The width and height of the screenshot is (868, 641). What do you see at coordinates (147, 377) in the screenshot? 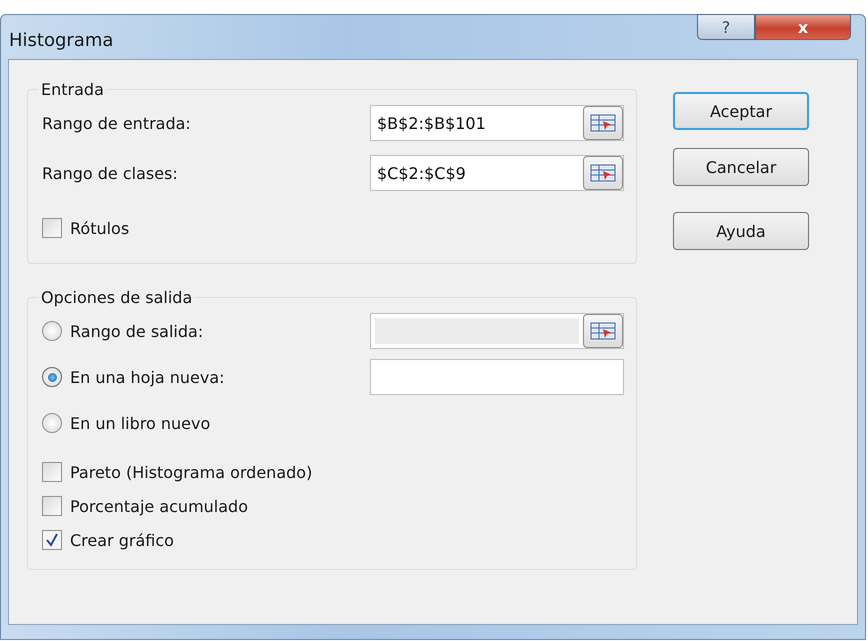
I see `radio-label: En una hoja nueva:` at bounding box center [147, 377].